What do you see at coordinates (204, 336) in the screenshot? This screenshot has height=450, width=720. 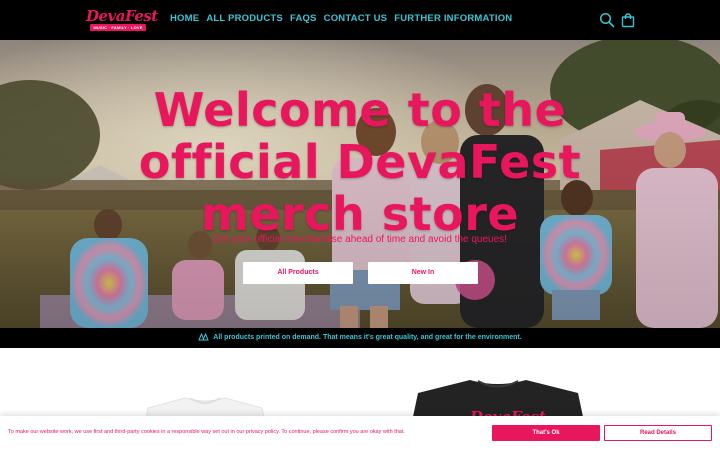 I see `recycle-icon` at bounding box center [204, 336].